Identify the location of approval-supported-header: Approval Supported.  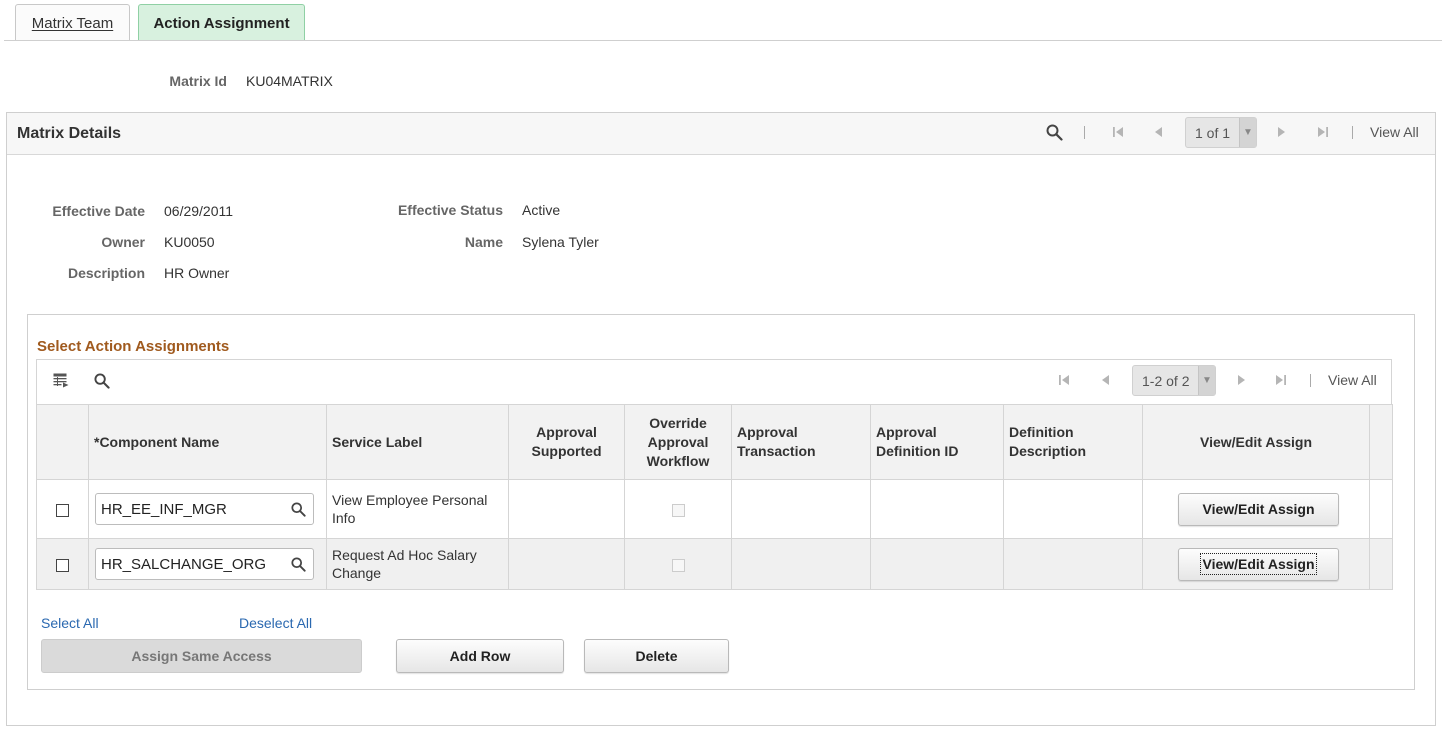
(566, 442).